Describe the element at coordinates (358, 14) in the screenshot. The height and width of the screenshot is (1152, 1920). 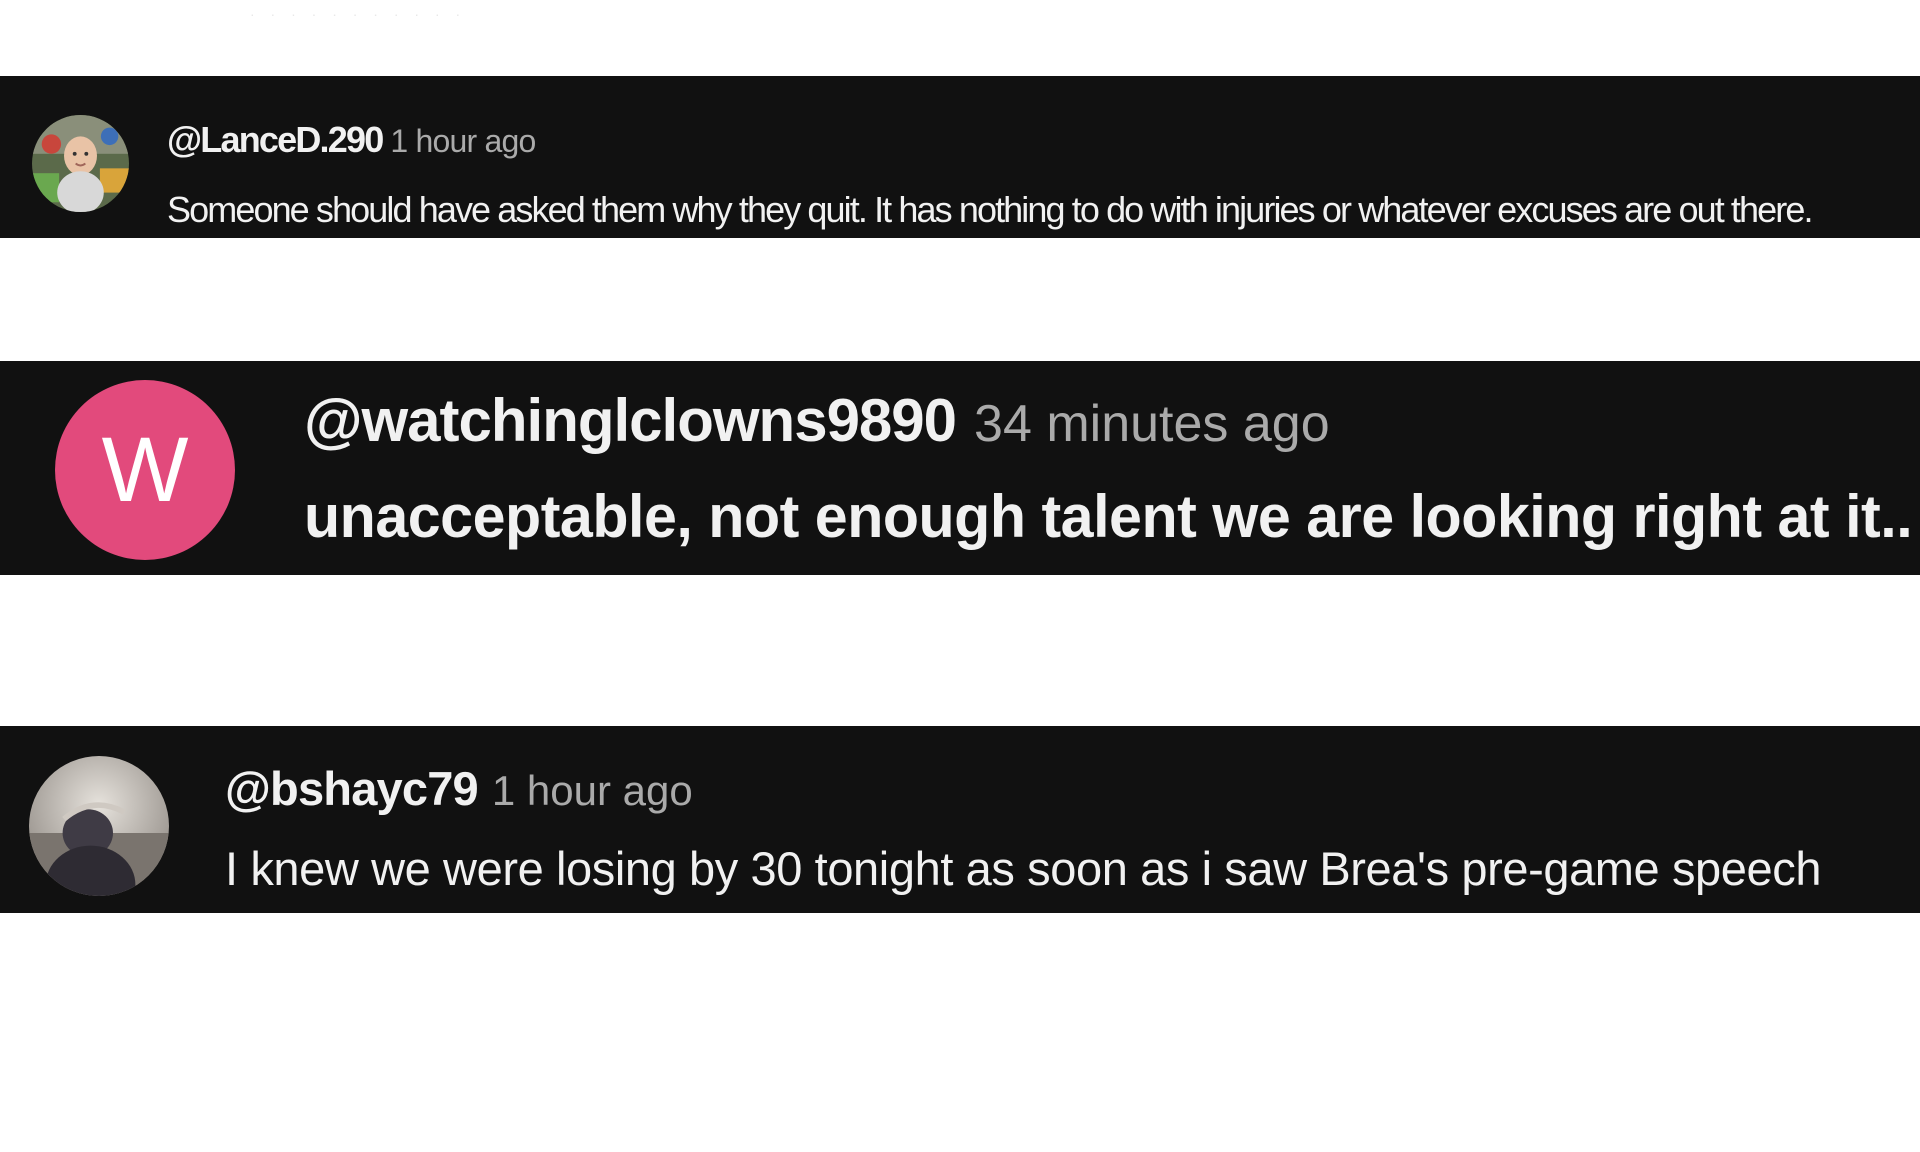
I see `faint-dots-decoration: · · · · · · · · · · ·` at that location.